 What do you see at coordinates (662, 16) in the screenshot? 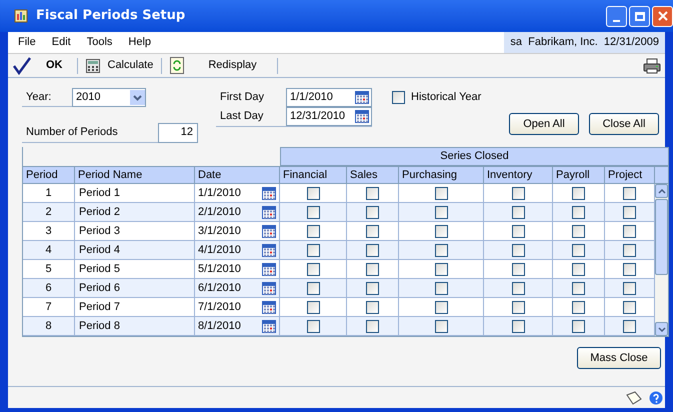
I see `close-button` at bounding box center [662, 16].